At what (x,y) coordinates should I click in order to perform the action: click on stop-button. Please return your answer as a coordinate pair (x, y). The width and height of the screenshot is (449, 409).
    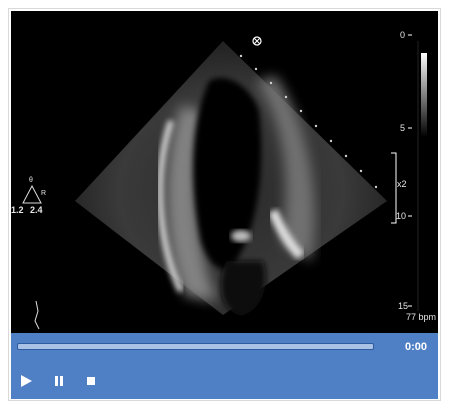
    Looking at the image, I should click on (91, 381).